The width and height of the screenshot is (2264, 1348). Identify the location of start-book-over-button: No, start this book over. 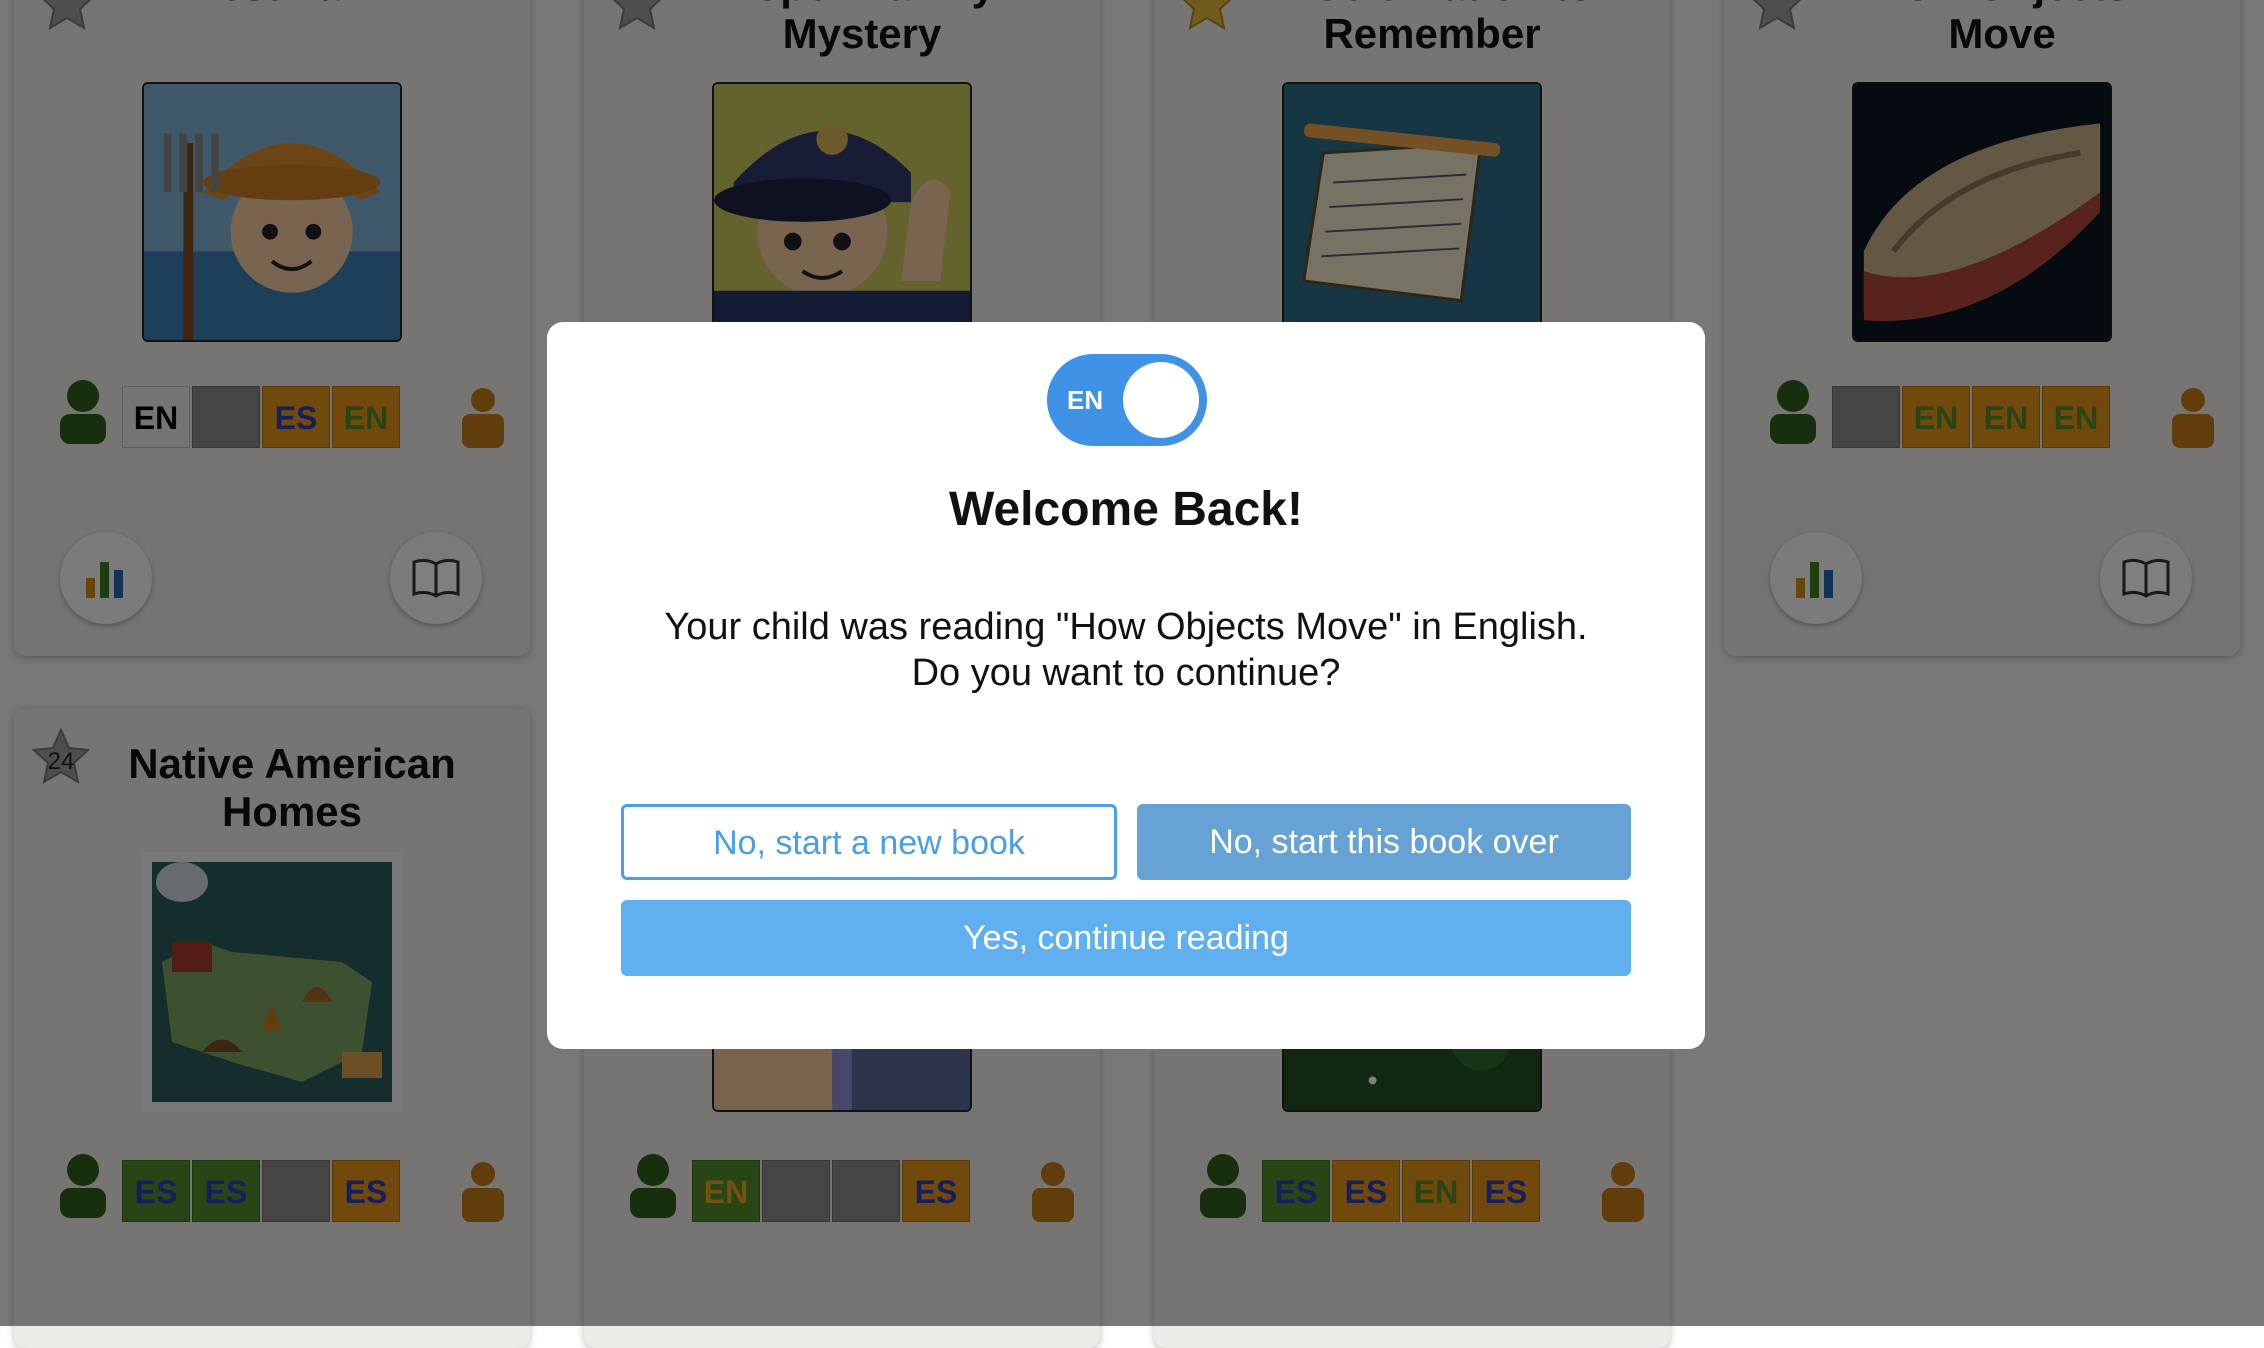
(1384, 842).